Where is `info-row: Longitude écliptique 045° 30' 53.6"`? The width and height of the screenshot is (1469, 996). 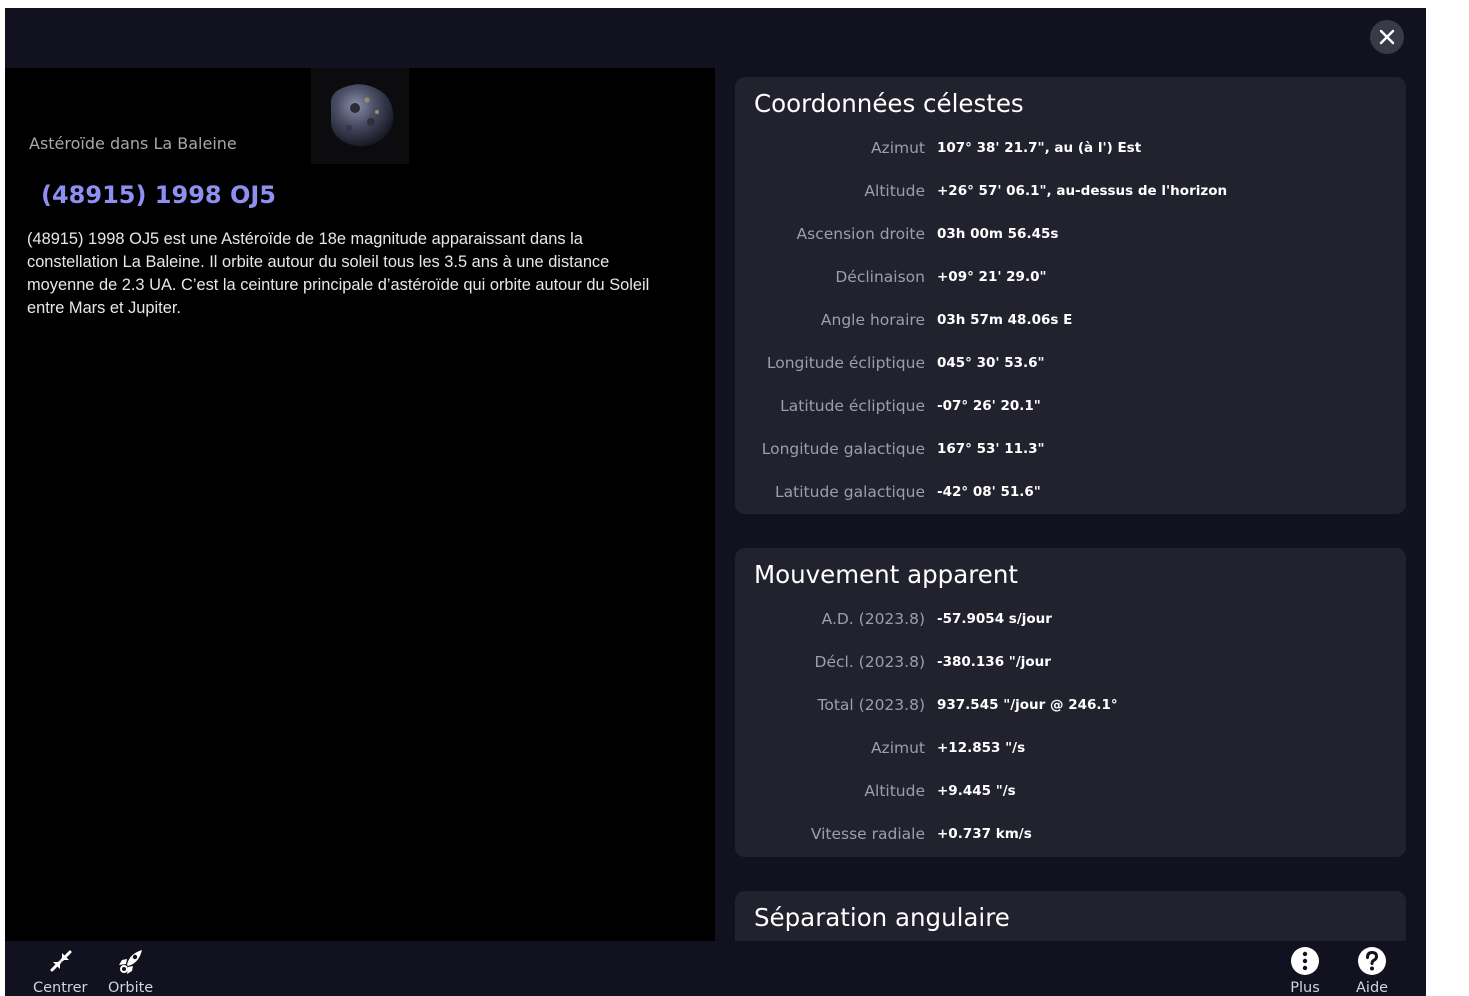 info-row: Longitude écliptique 045° 30' 53.6" is located at coordinates (1070, 362).